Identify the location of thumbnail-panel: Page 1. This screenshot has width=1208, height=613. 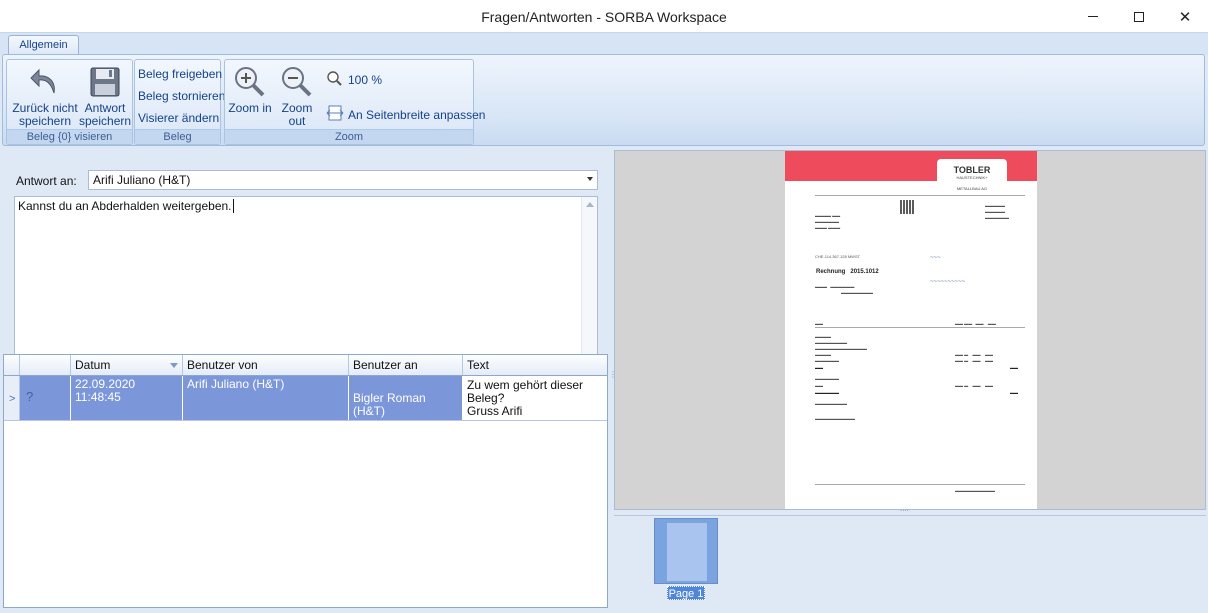
(910, 564).